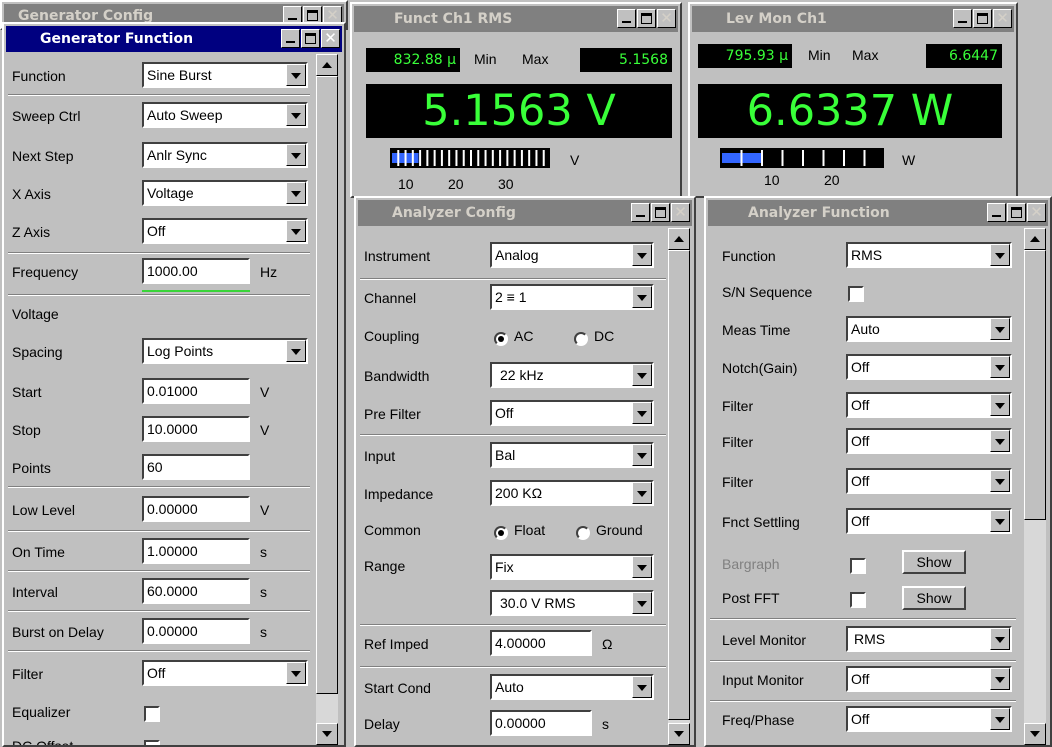 The width and height of the screenshot is (1052, 747). What do you see at coordinates (929, 481) in the screenshot?
I see `filter-3-select: Off` at bounding box center [929, 481].